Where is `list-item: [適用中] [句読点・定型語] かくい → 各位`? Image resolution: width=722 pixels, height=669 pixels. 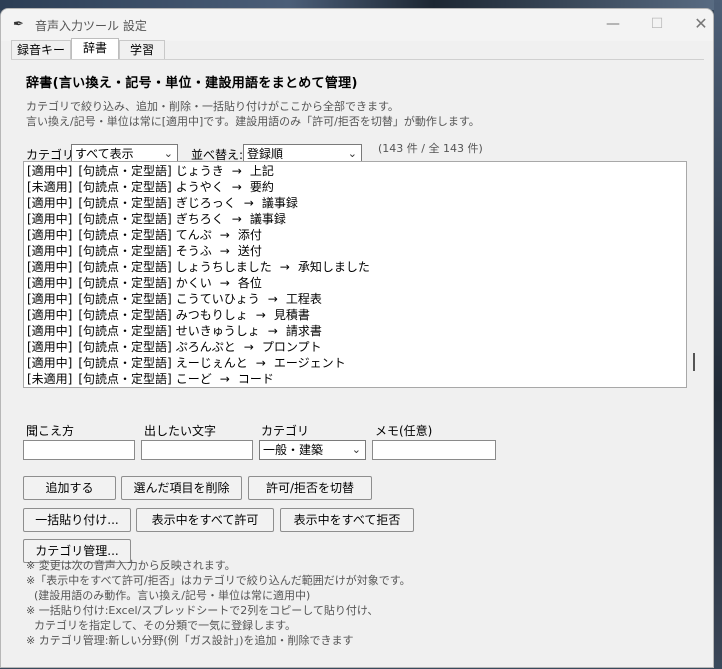 list-item: [適用中] [句読点・定型語] かくい → 各位 is located at coordinates (355, 283).